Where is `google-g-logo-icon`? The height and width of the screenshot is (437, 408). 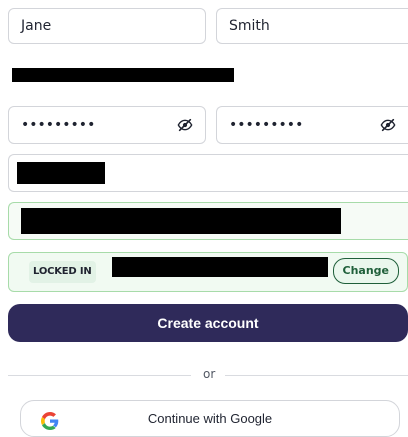 google-g-logo-icon is located at coordinates (50, 421).